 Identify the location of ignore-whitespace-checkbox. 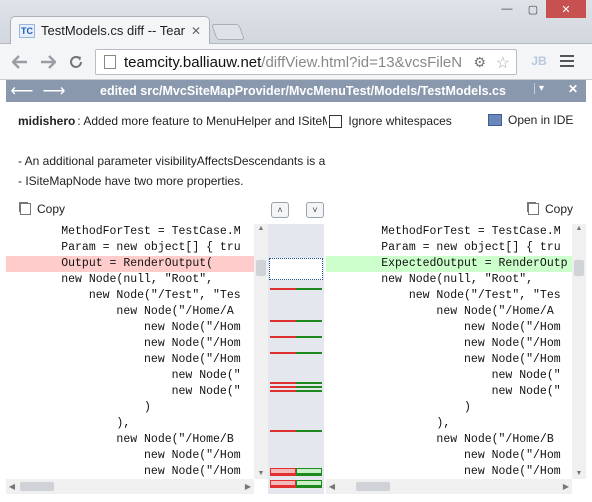
(336, 121).